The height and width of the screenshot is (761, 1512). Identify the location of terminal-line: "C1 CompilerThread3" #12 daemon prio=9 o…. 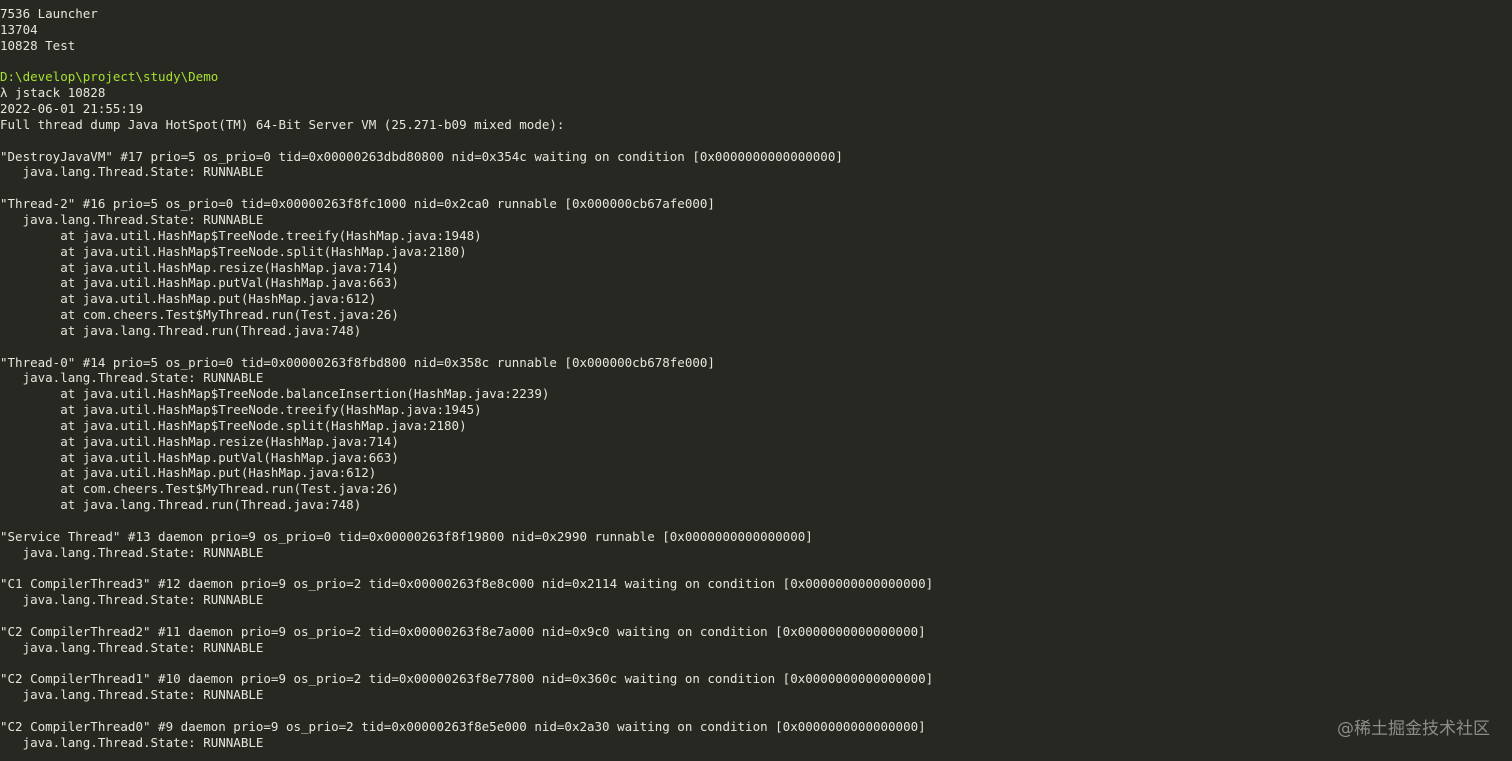
(467, 584).